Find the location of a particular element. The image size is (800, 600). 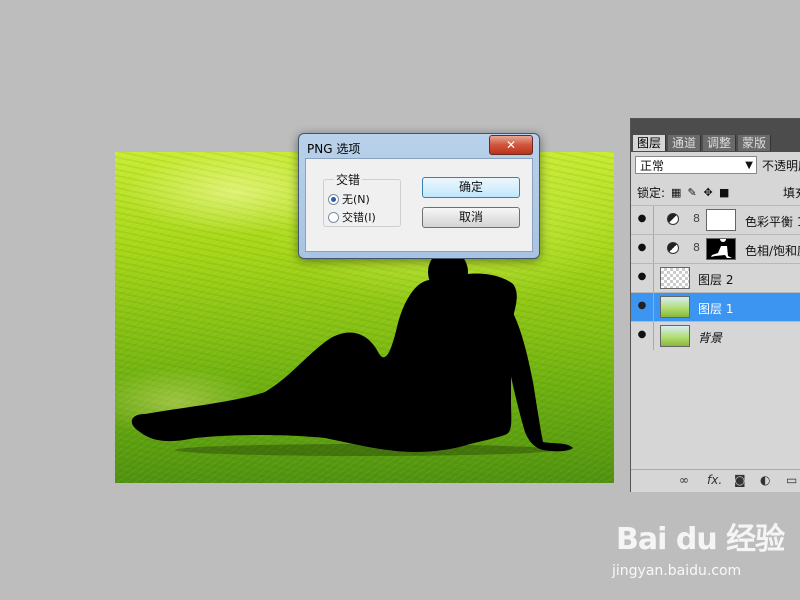

layer-row-layer-1: ● 图层 1 is located at coordinates (715, 306).